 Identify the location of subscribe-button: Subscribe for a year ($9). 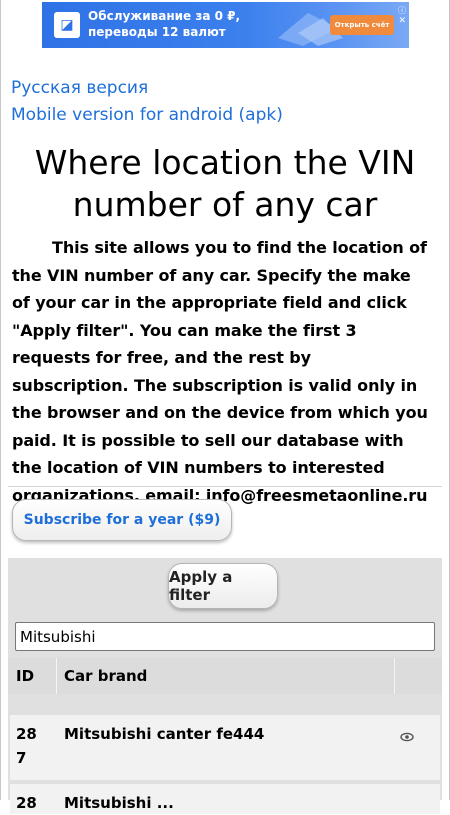
(122, 520).